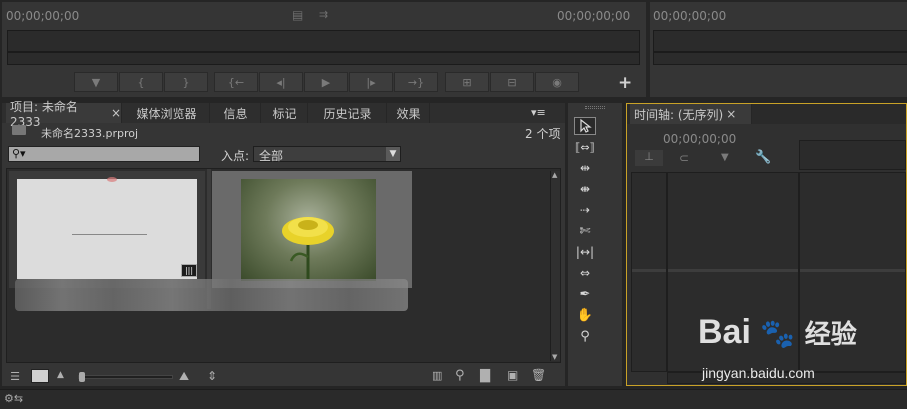  Describe the element at coordinates (467, 82) in the screenshot. I see `insert-button: ⊞` at that location.